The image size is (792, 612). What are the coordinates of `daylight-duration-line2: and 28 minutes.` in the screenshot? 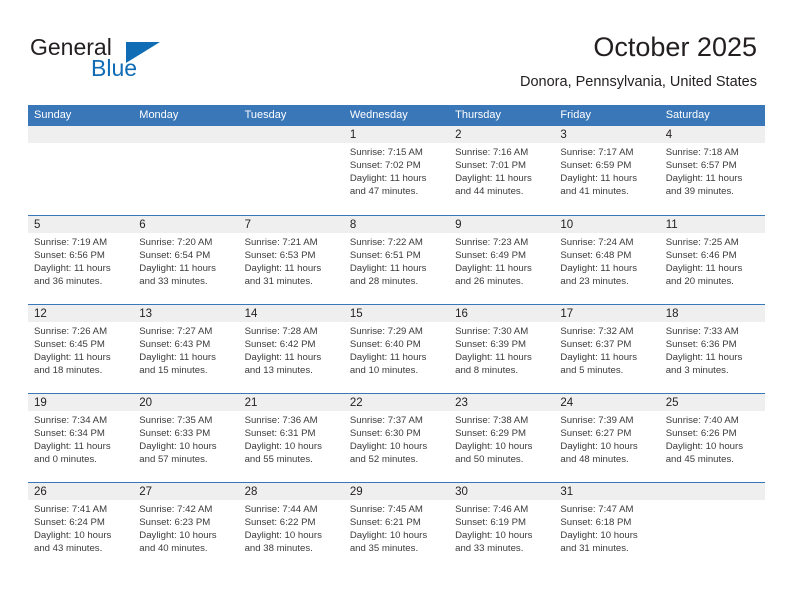 It's located at (384, 282).